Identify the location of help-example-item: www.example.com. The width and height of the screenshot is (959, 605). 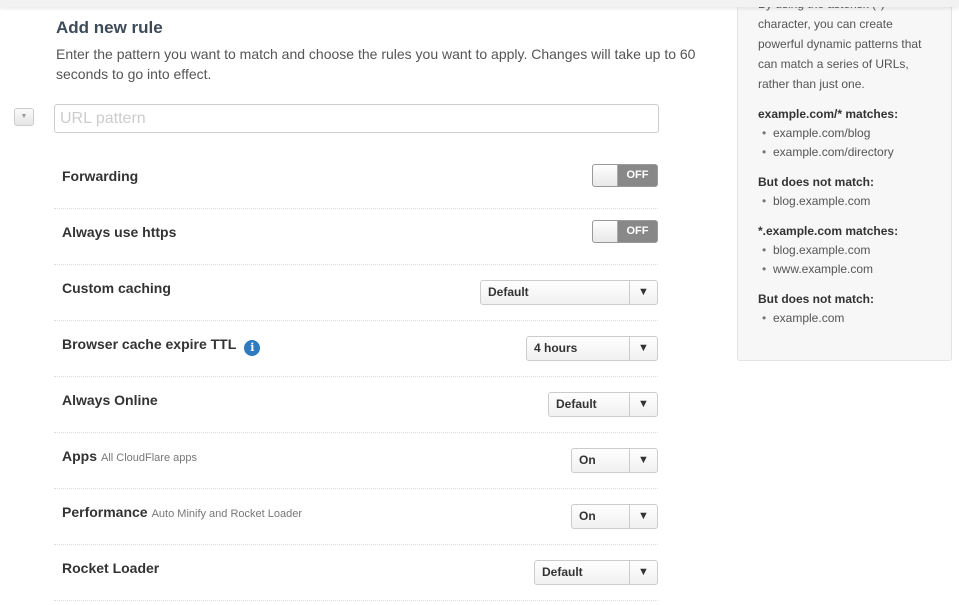
(844, 269).